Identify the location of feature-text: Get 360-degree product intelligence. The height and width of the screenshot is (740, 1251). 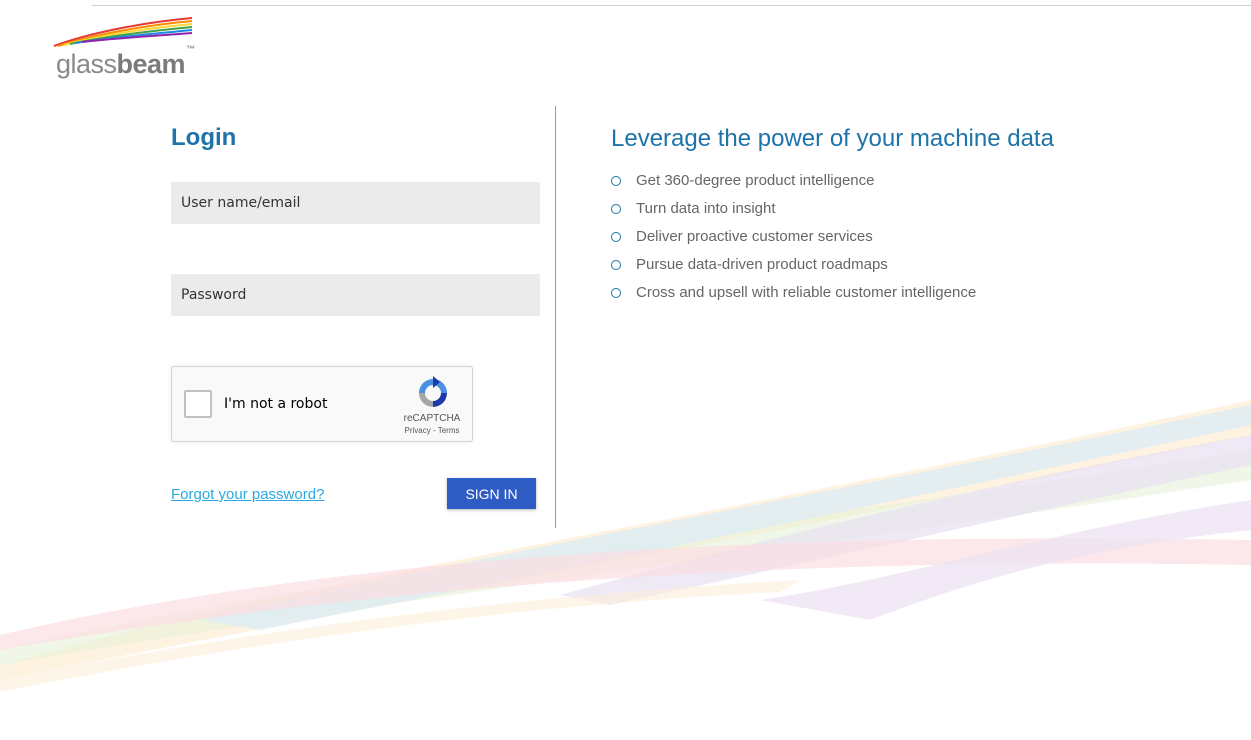
(755, 180).